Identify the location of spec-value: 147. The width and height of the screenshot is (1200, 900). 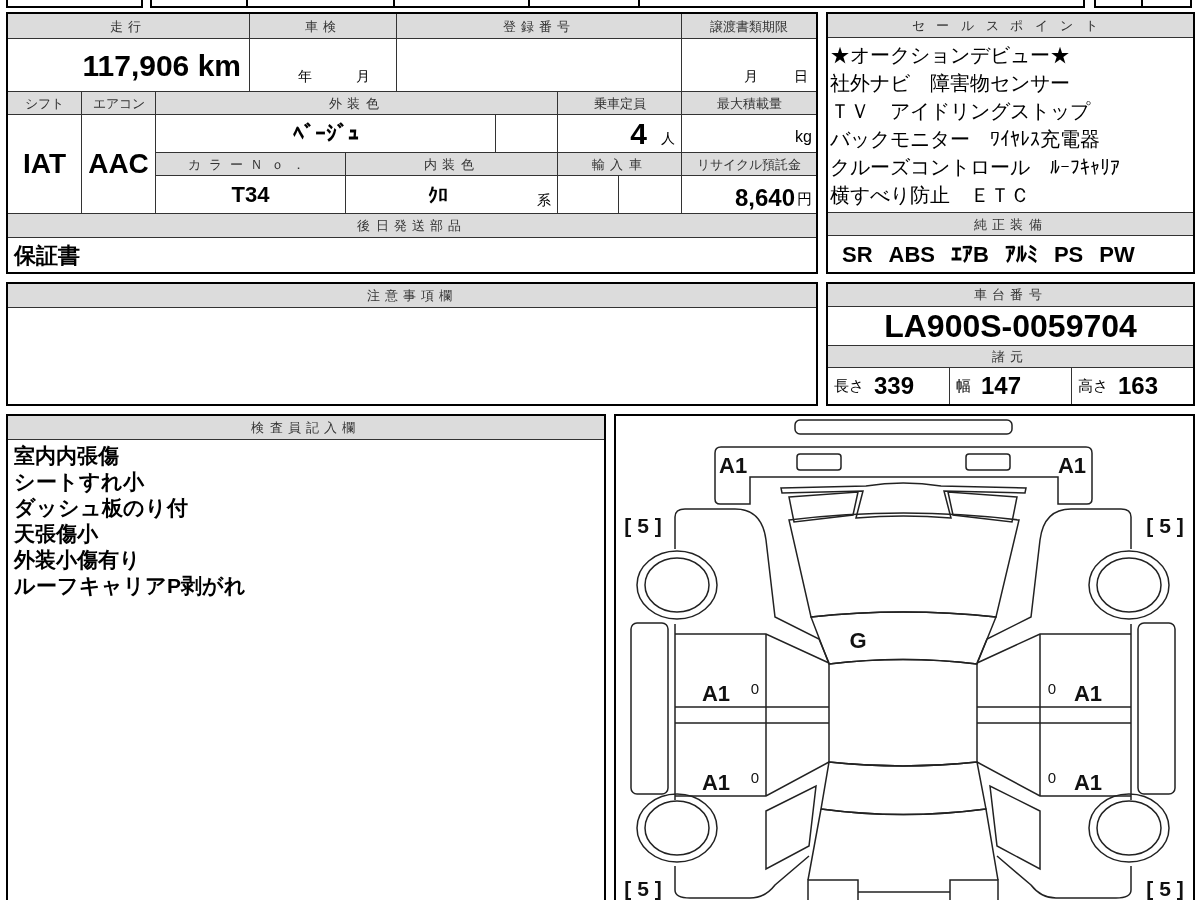
(1001, 386).